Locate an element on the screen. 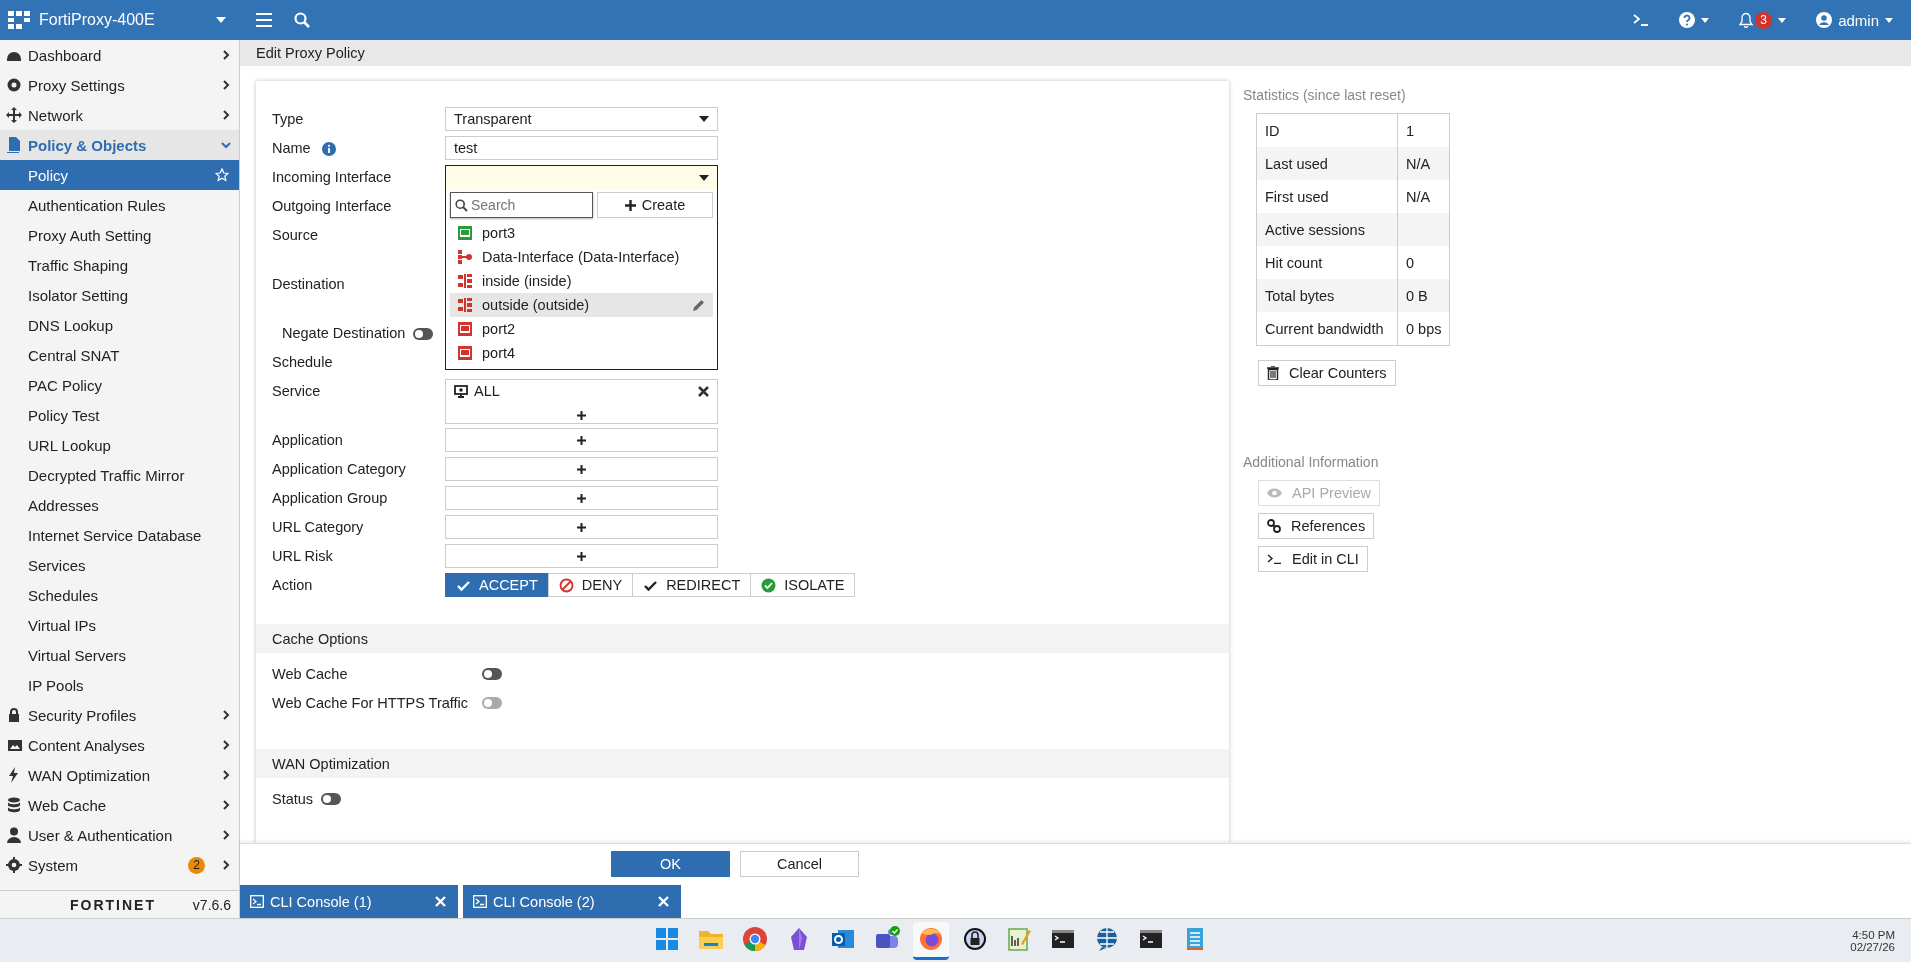 The width and height of the screenshot is (1911, 962). field-label: Service is located at coordinates (296, 391).